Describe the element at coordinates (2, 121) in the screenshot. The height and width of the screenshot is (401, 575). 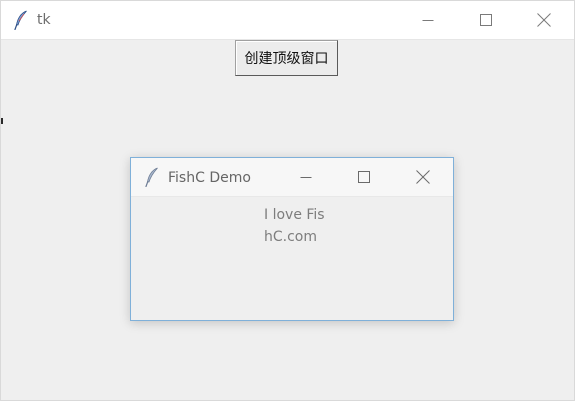
I see `edge-mark` at that location.